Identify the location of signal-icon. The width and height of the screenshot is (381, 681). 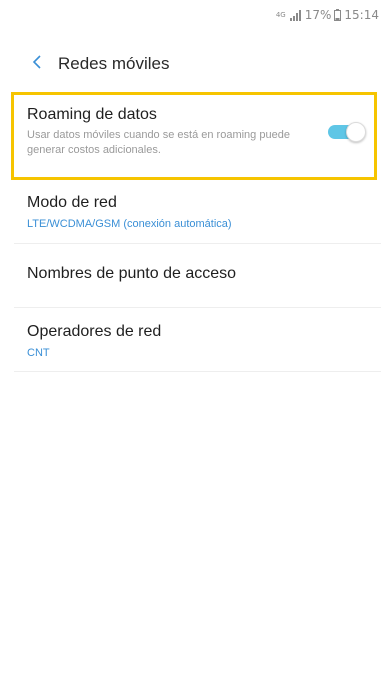
(295, 15).